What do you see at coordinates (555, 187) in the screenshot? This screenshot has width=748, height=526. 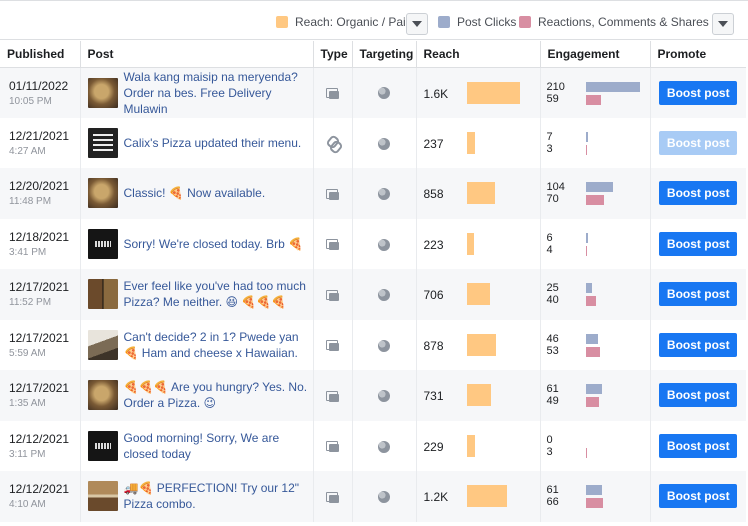 I see `post-clicks-value: 104` at bounding box center [555, 187].